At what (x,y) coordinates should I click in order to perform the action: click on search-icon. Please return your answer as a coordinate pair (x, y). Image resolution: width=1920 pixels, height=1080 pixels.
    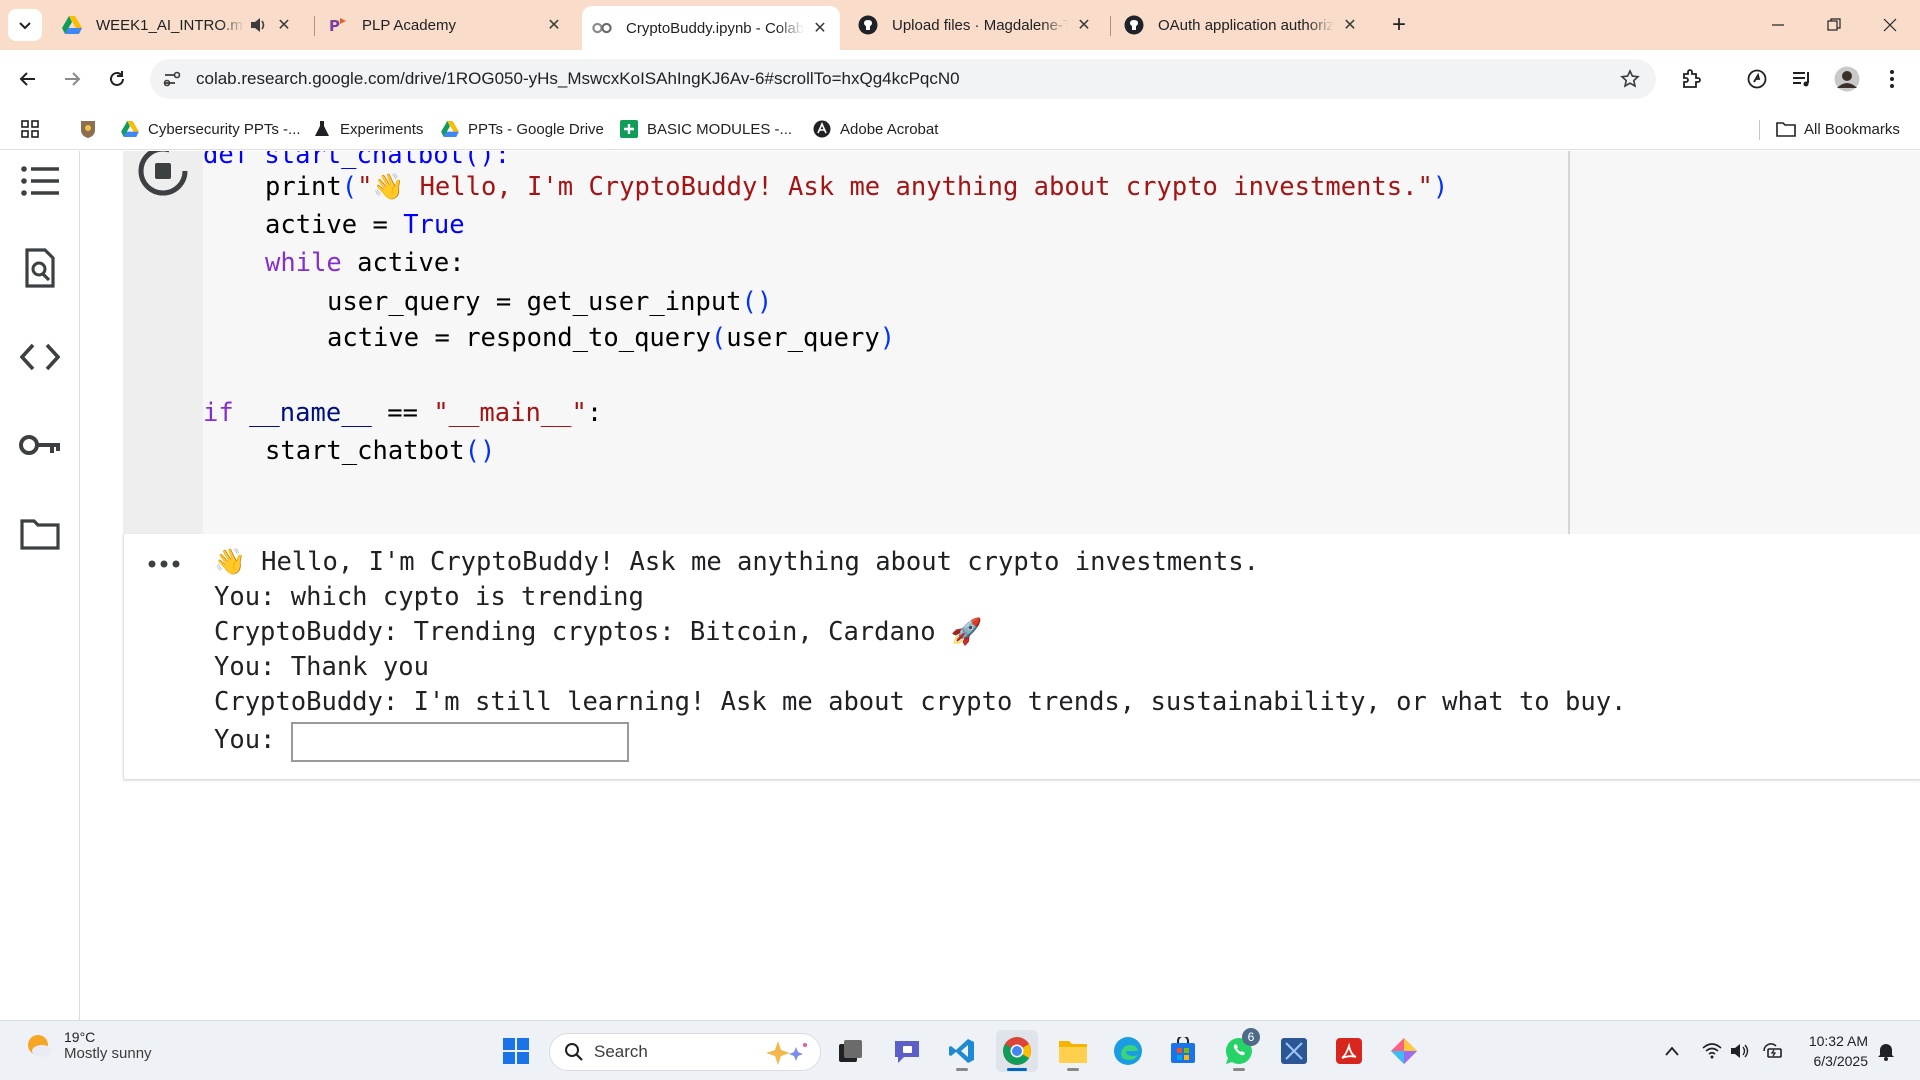
    Looking at the image, I should click on (574, 1052).